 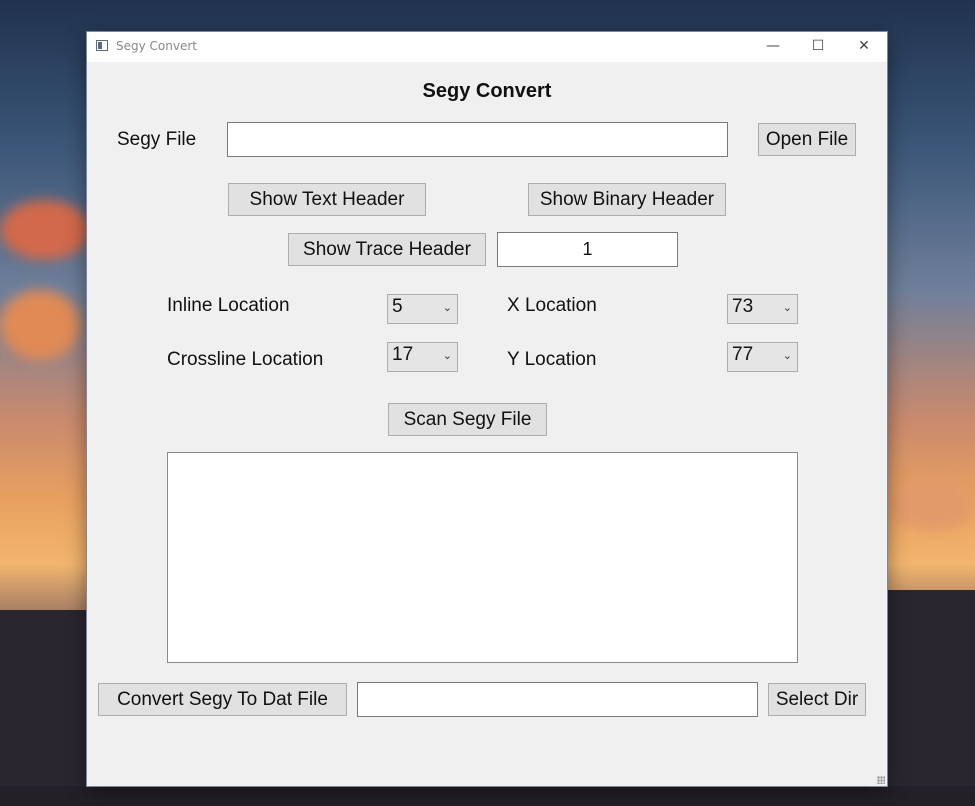 What do you see at coordinates (327, 199) in the screenshot?
I see `show-text-header-button: Show Text Header` at bounding box center [327, 199].